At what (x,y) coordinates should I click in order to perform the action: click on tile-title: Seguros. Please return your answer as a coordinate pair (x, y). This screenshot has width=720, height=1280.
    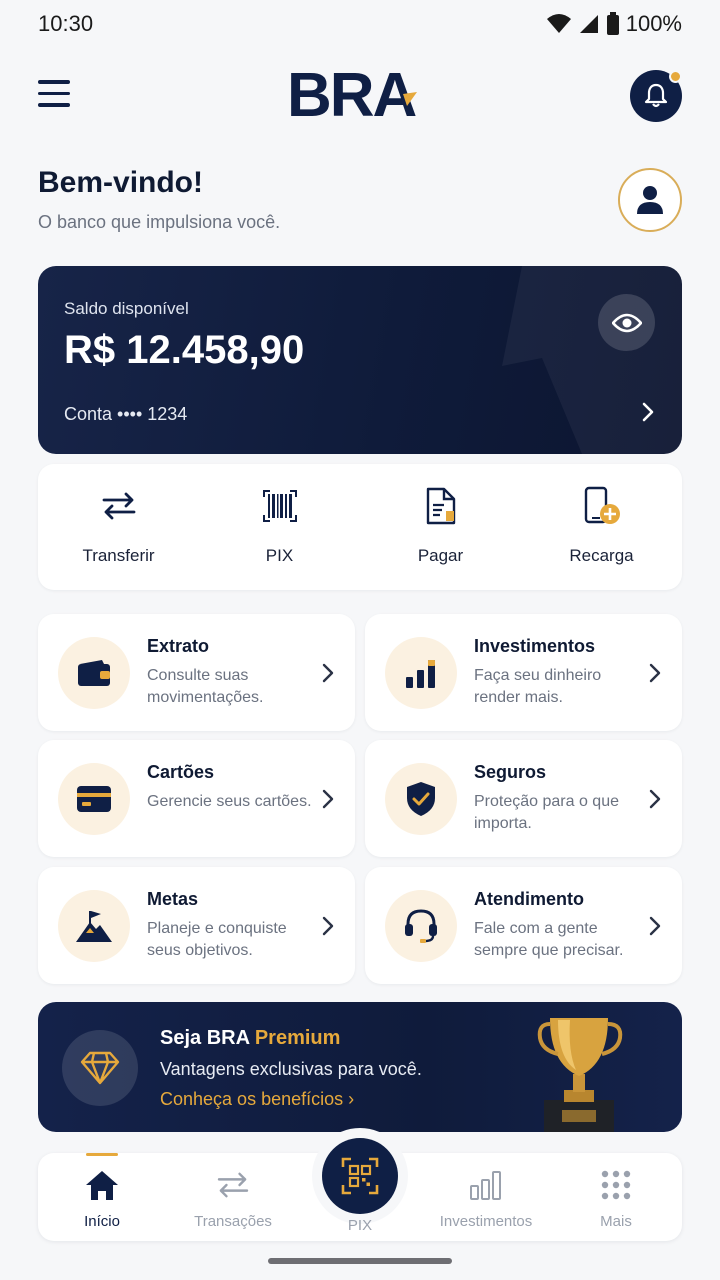
    Looking at the image, I should click on (510, 772).